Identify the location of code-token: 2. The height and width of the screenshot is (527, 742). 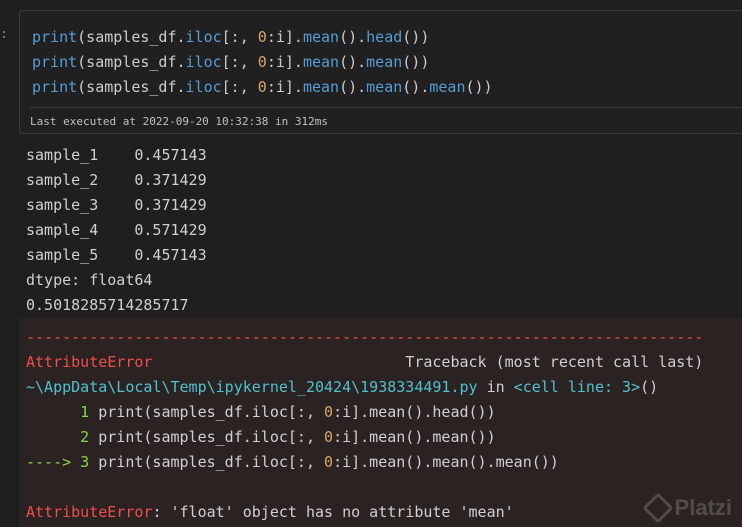
(62, 437).